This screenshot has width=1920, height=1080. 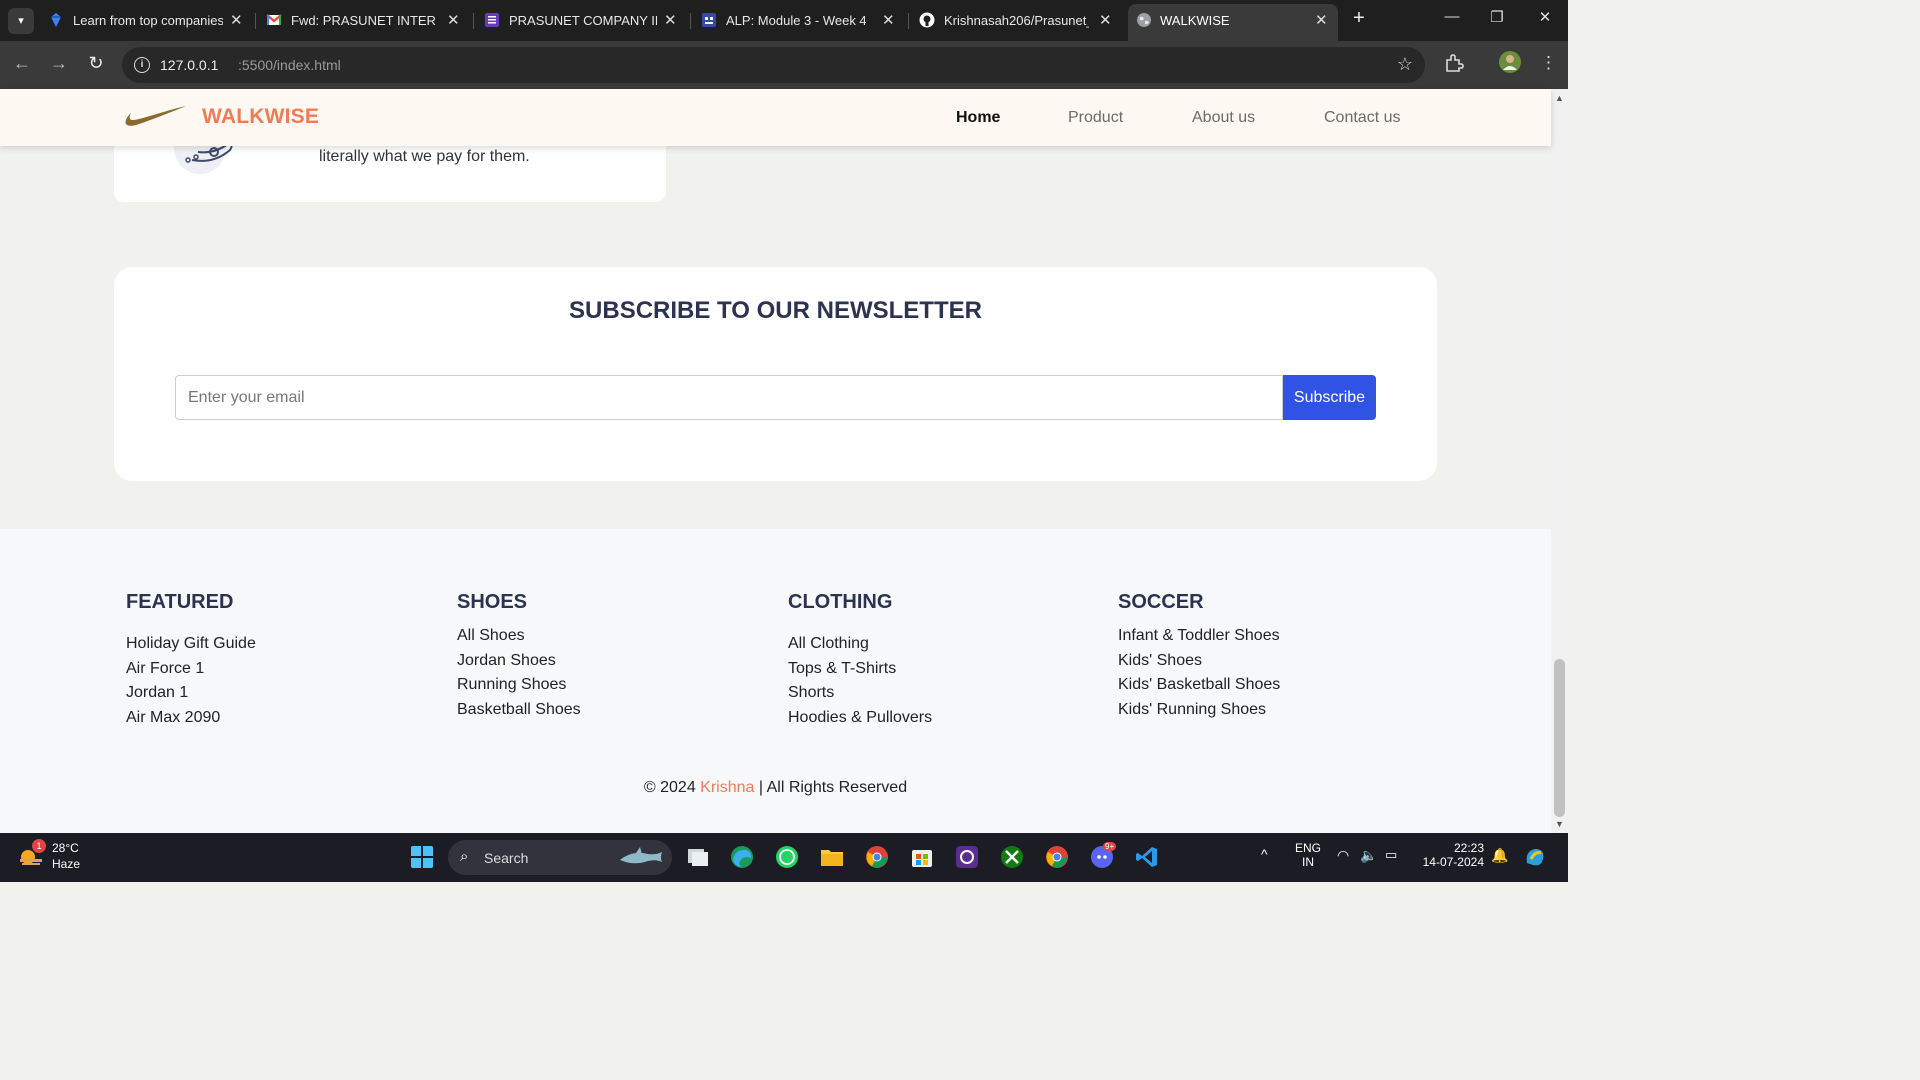 What do you see at coordinates (698, 857) in the screenshot?
I see `task-view-icon` at bounding box center [698, 857].